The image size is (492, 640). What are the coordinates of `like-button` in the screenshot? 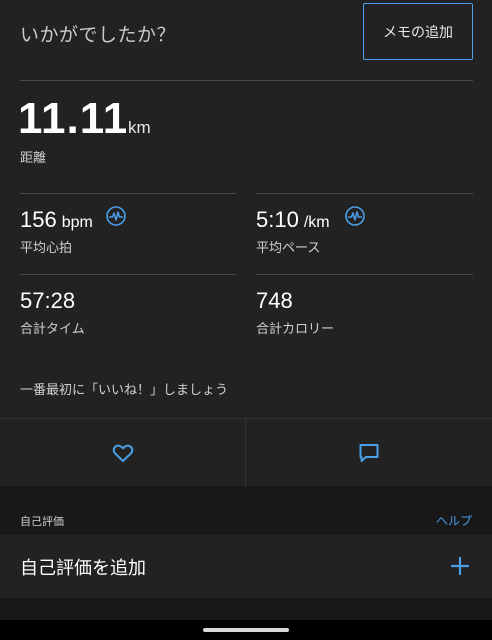 It's located at (122, 453).